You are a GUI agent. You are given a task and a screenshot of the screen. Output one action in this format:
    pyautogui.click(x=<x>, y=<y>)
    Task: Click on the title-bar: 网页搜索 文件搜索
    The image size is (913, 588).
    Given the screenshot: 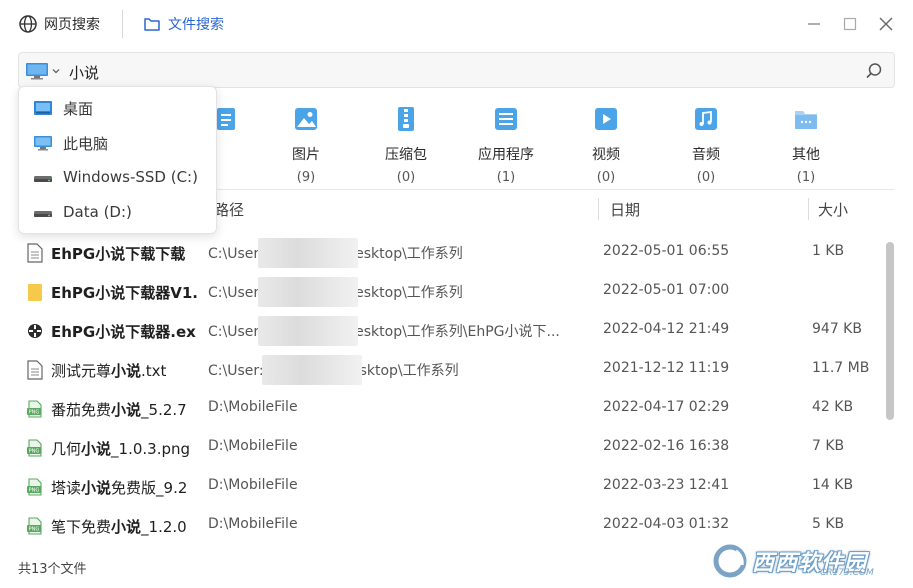 What is the action you would take?
    pyautogui.click(x=456, y=24)
    